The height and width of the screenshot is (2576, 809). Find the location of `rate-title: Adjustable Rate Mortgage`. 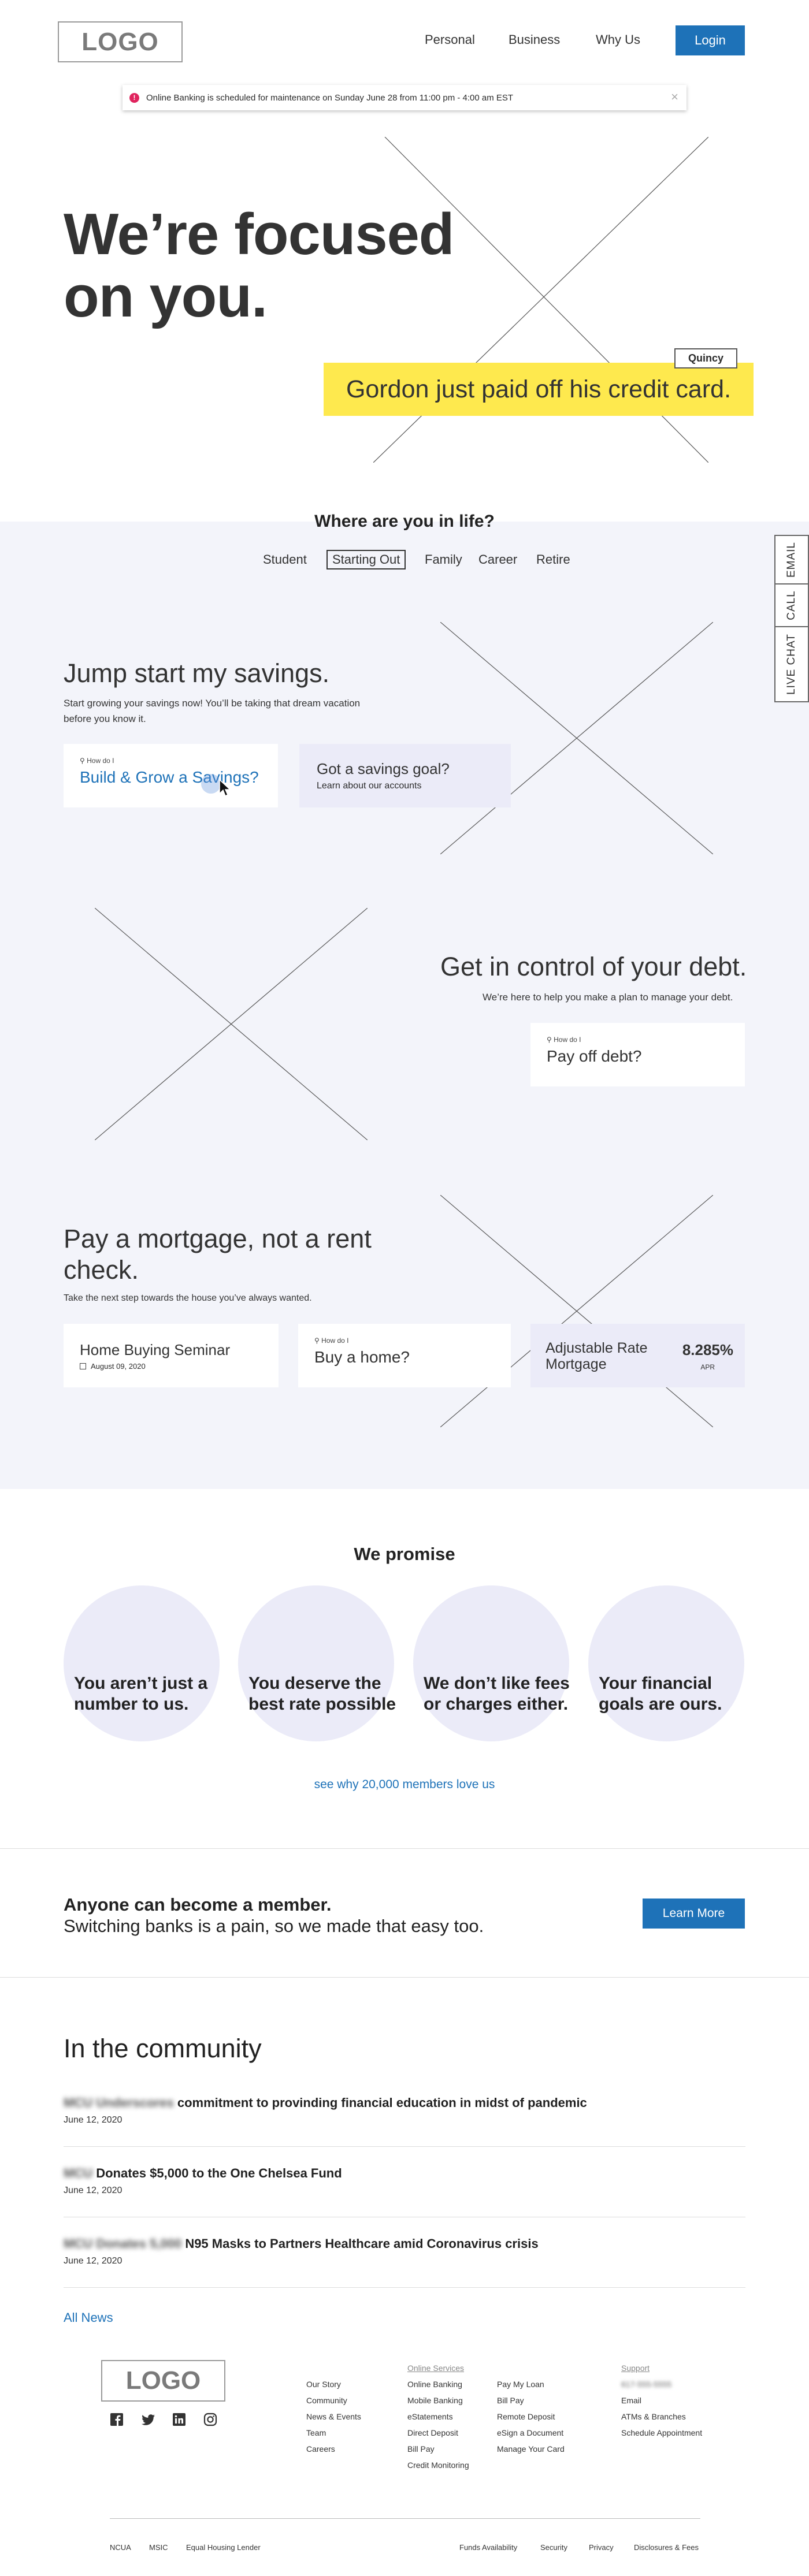

rate-title: Adjustable Rate Mortgage is located at coordinates (596, 1356).